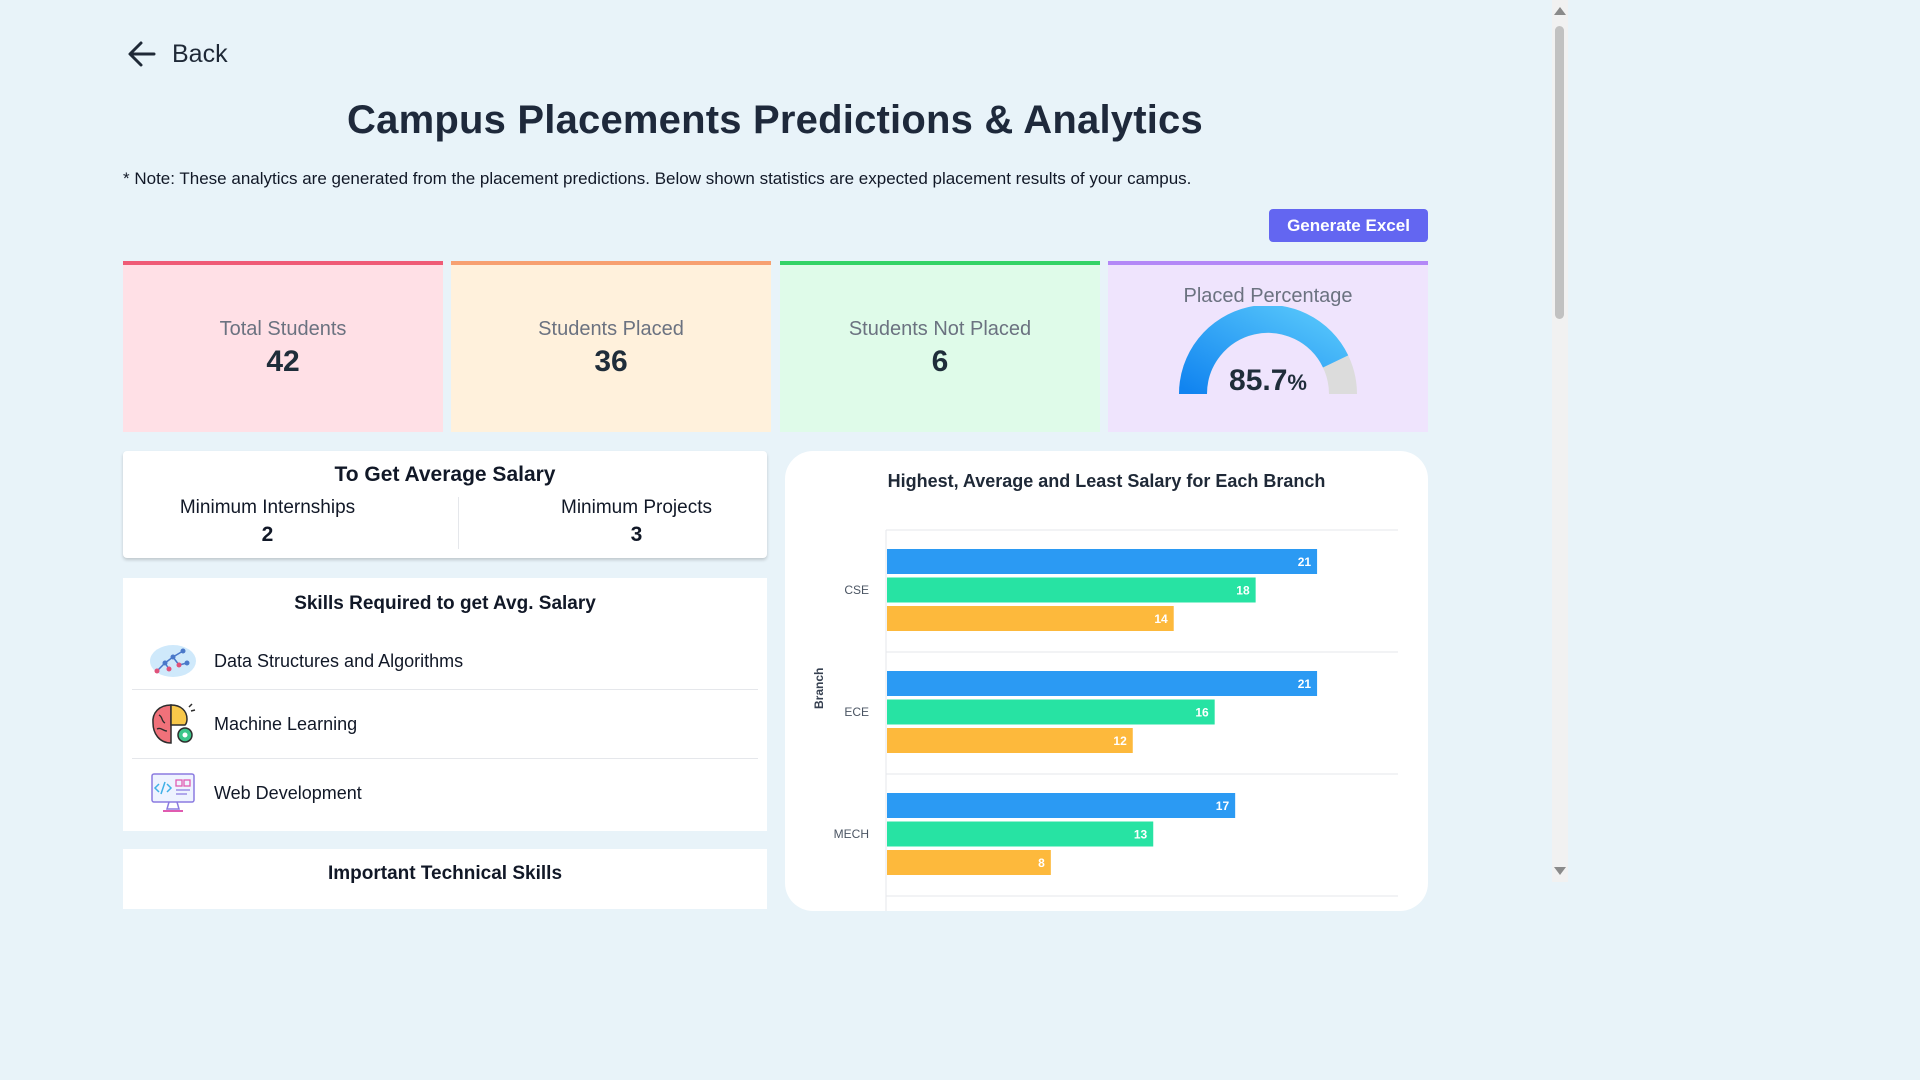 The width and height of the screenshot is (1920, 1080). I want to click on bar-value-label: 8, so click(1041, 863).